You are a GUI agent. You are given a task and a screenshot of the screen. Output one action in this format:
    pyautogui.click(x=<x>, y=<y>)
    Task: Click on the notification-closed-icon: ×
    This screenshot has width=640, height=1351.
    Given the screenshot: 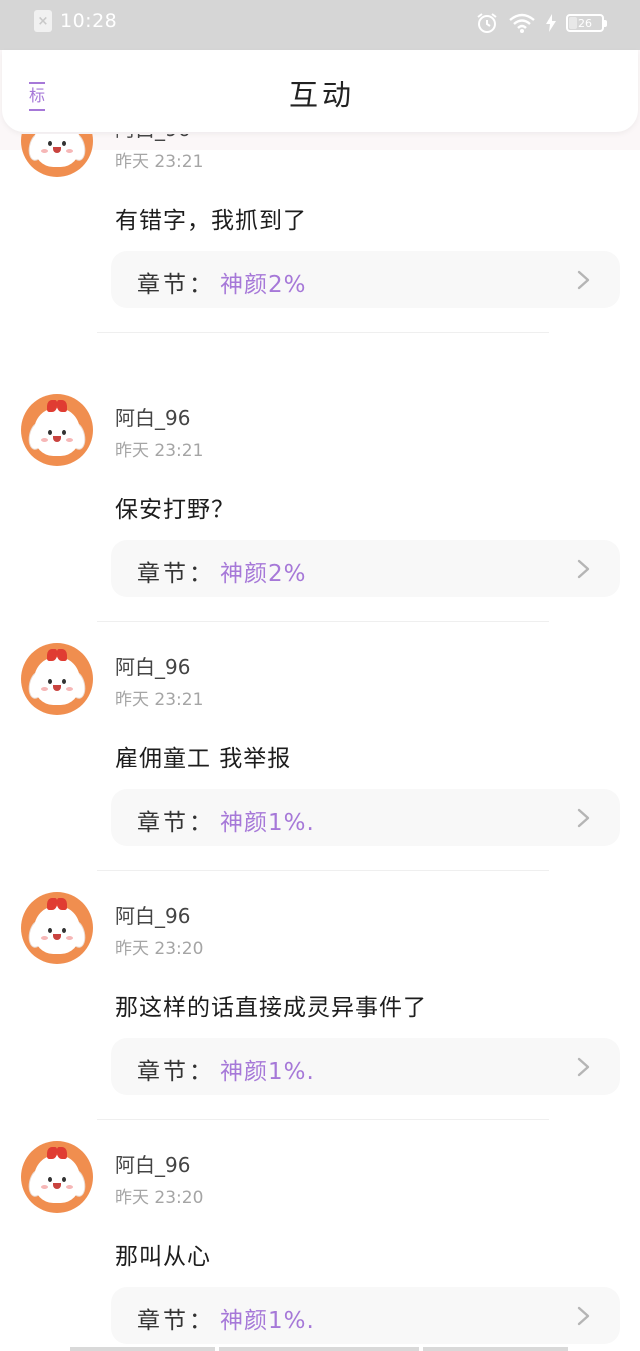 What is the action you would take?
    pyautogui.click(x=43, y=21)
    